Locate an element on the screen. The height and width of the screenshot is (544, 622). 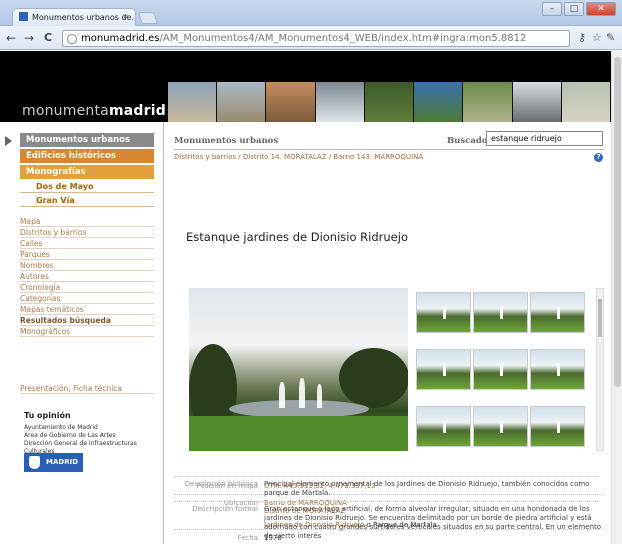
minimize-button: – is located at coordinates (552, 9).